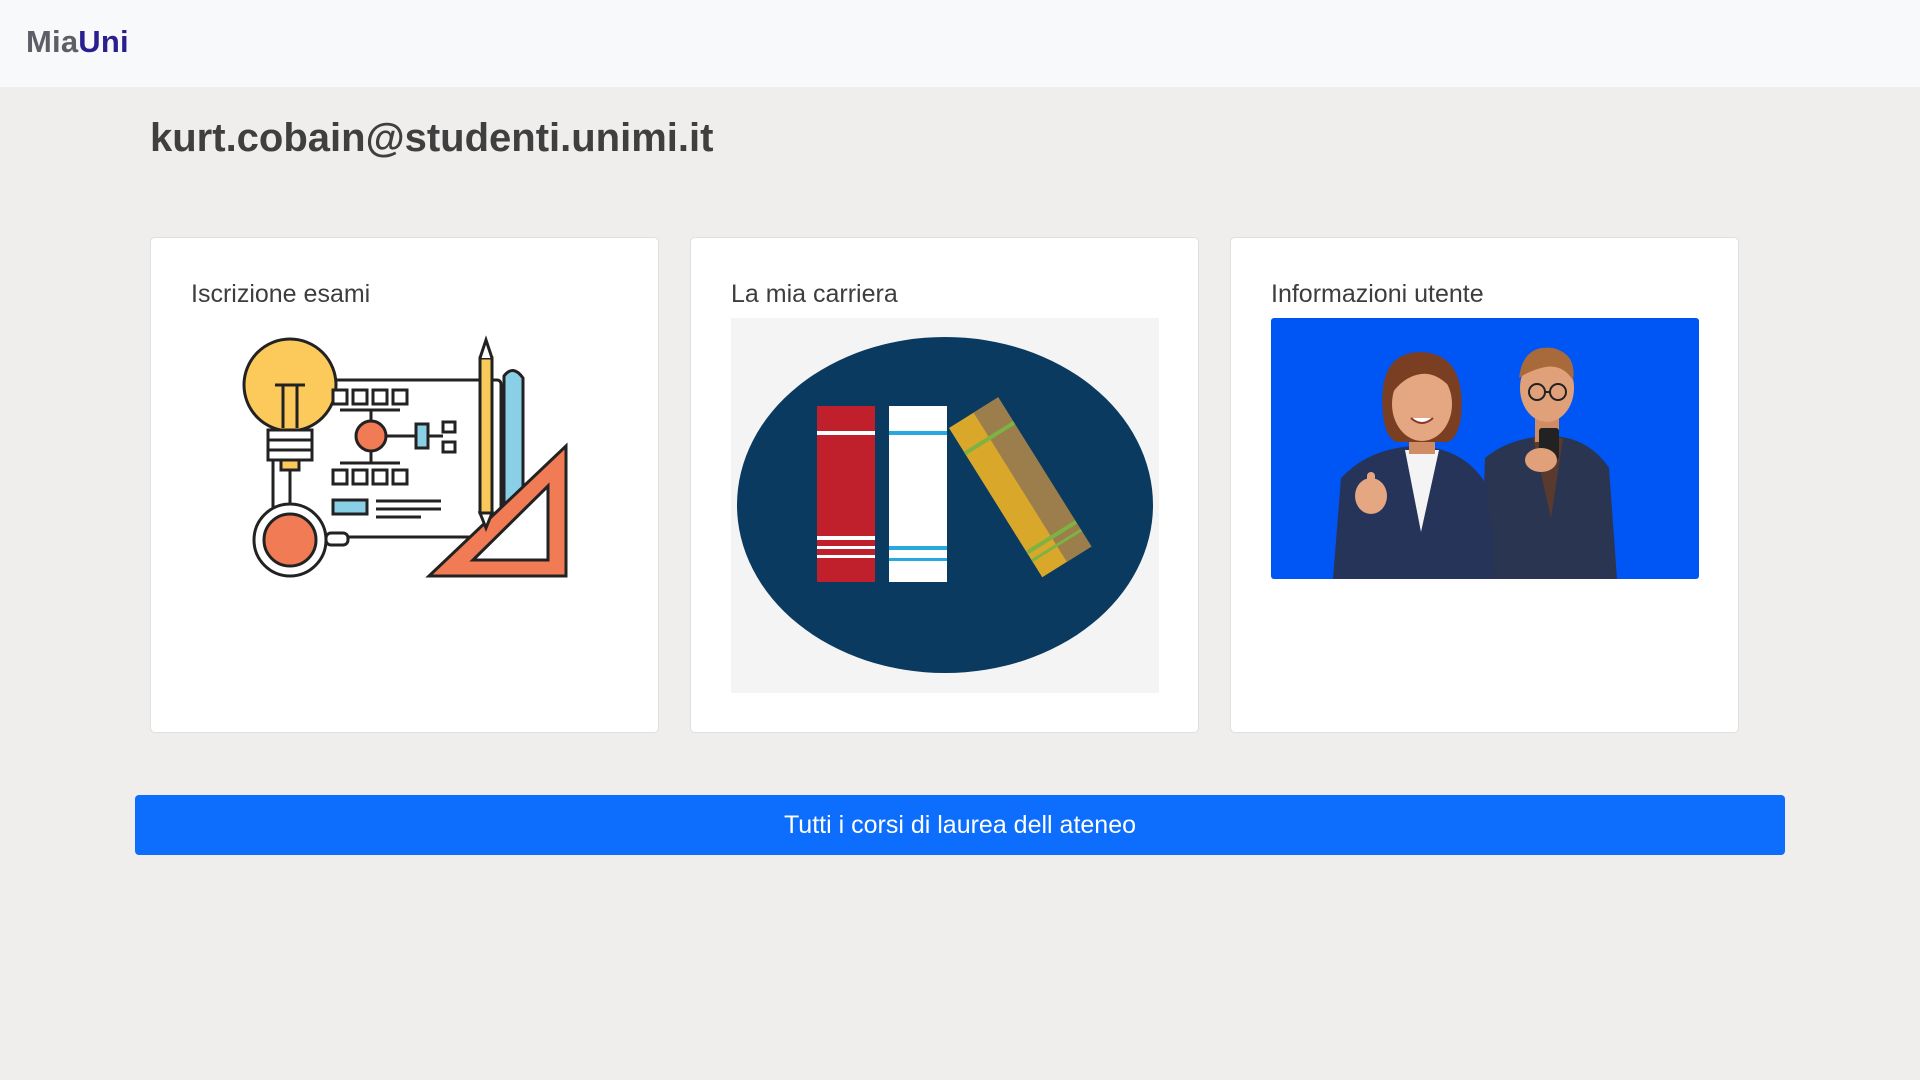 This screenshot has height=1080, width=1920. What do you see at coordinates (103, 41) in the screenshot?
I see `brand-uni: Uni` at bounding box center [103, 41].